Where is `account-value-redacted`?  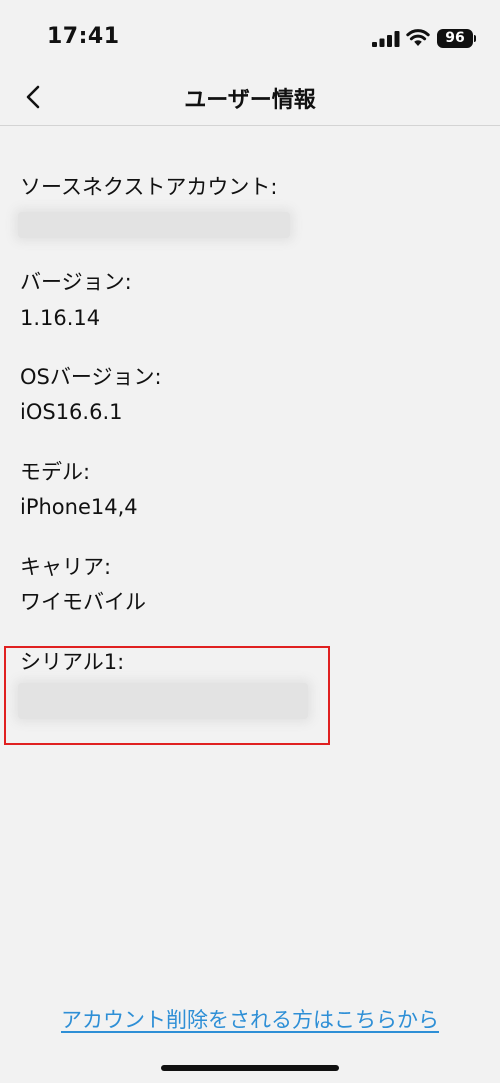 account-value-redacted is located at coordinates (154, 225).